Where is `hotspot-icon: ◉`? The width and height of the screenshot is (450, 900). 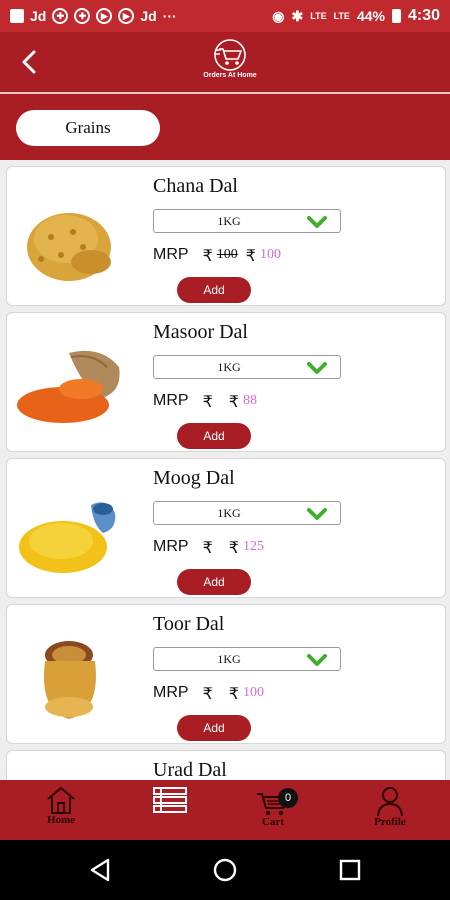 hotspot-icon: ◉ is located at coordinates (278, 15).